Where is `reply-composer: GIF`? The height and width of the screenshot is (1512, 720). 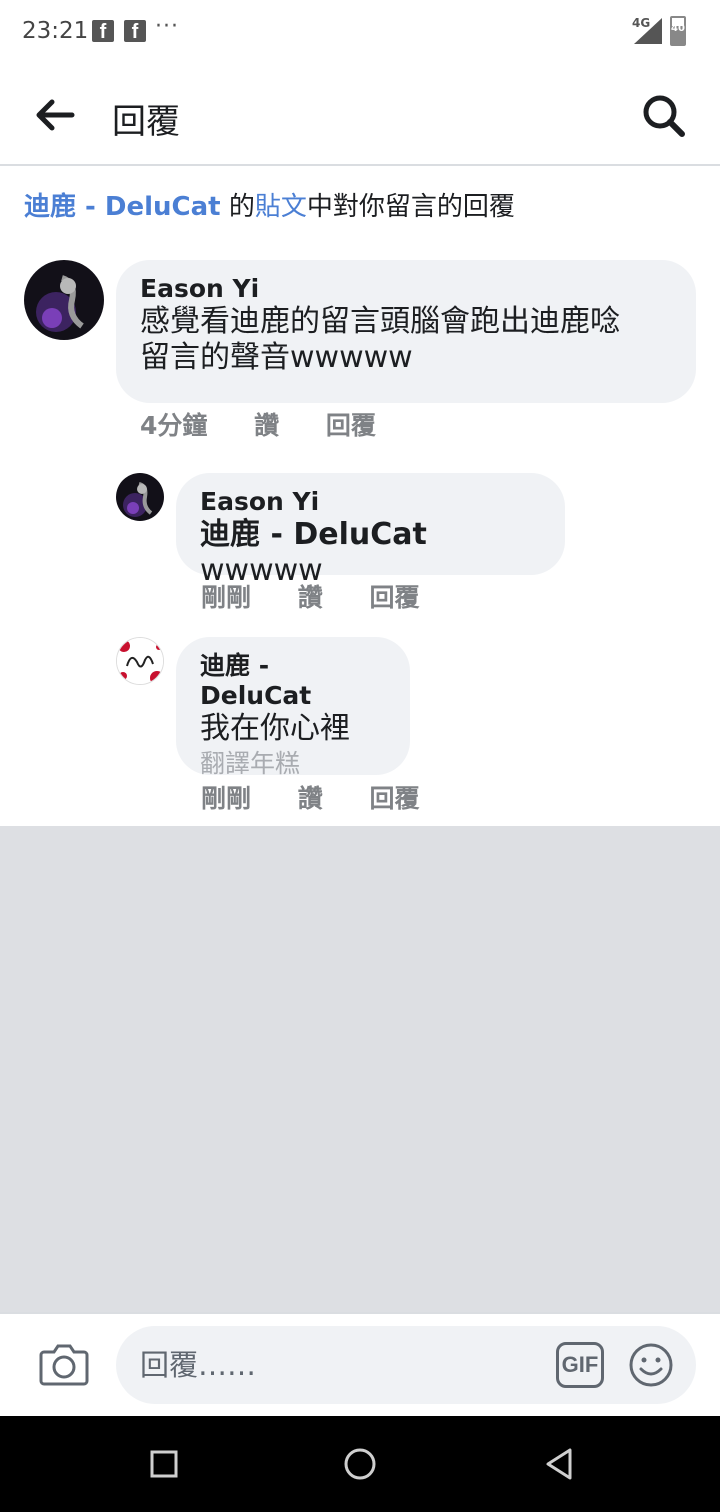
reply-composer: GIF is located at coordinates (360, 1364).